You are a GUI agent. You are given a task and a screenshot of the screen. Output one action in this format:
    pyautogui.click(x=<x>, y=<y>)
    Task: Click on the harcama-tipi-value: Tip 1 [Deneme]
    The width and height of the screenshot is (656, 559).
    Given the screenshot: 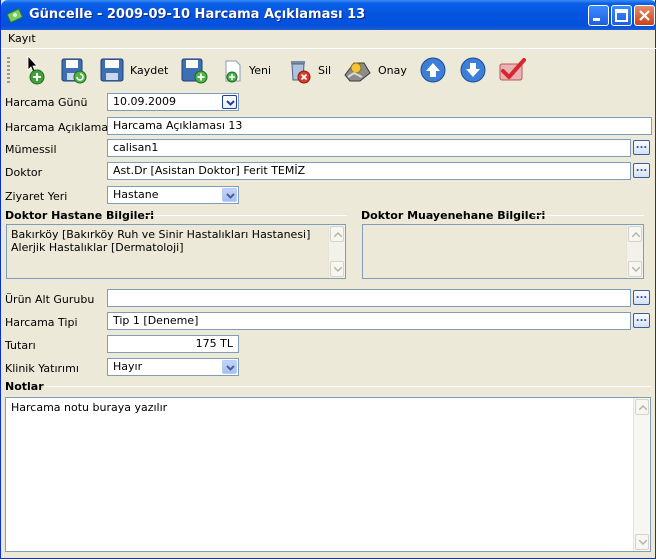 What is the action you would take?
    pyautogui.click(x=156, y=320)
    